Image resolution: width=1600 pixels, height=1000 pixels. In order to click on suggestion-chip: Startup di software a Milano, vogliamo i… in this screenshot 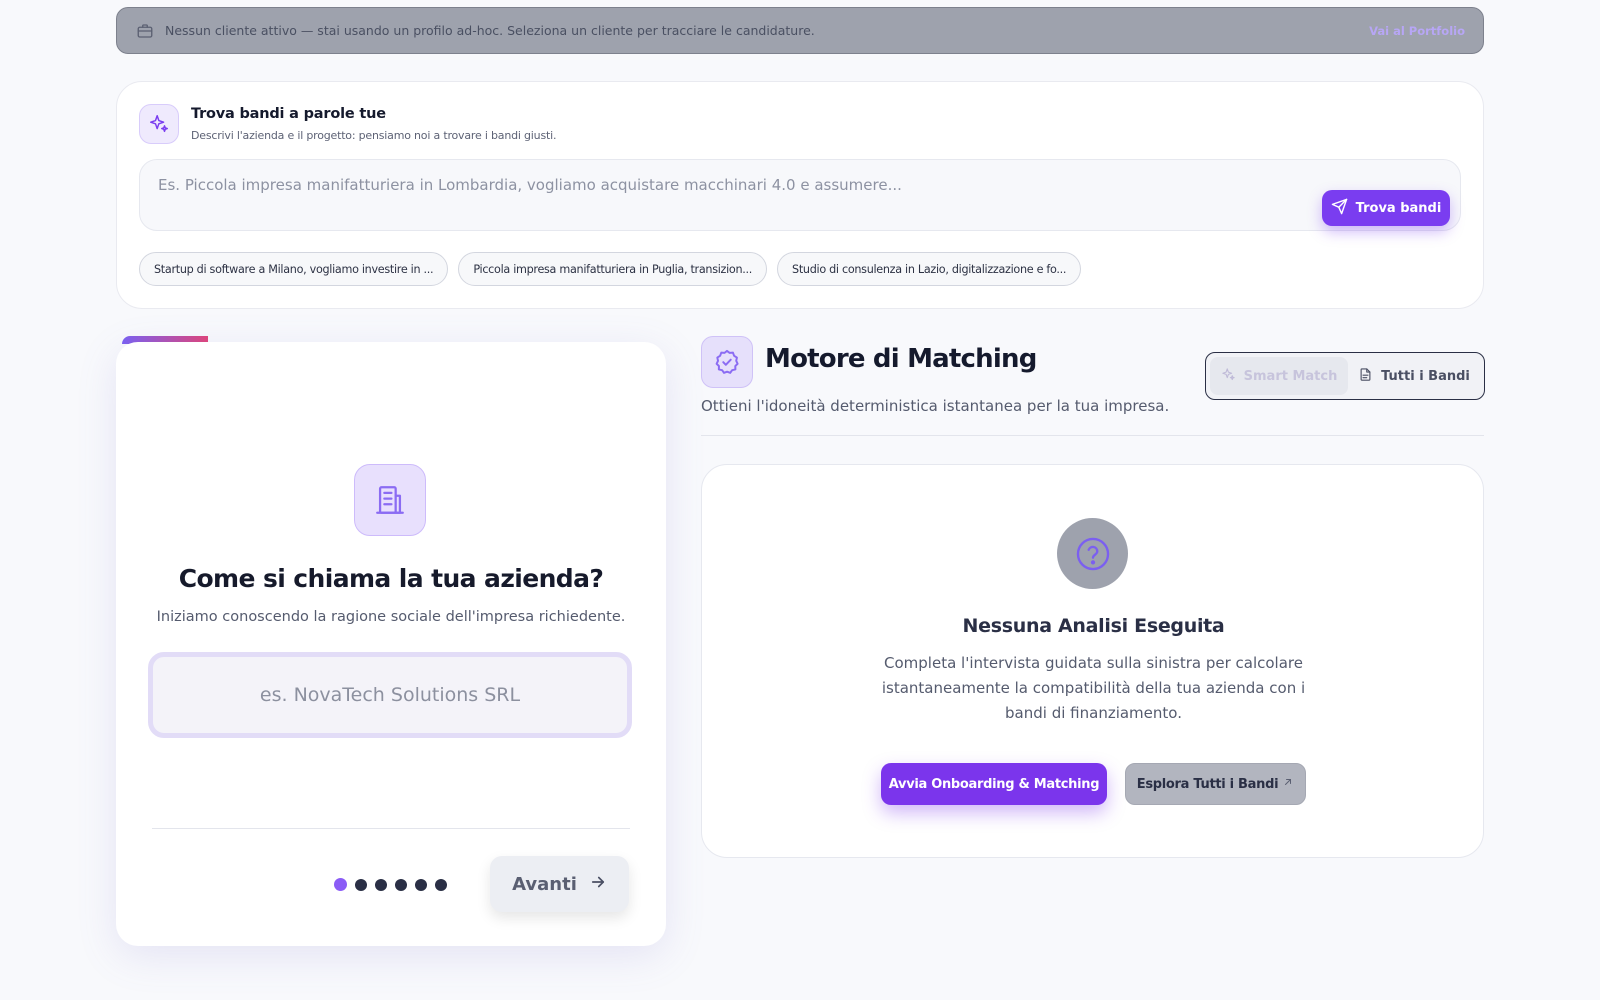, I will do `click(294, 269)`.